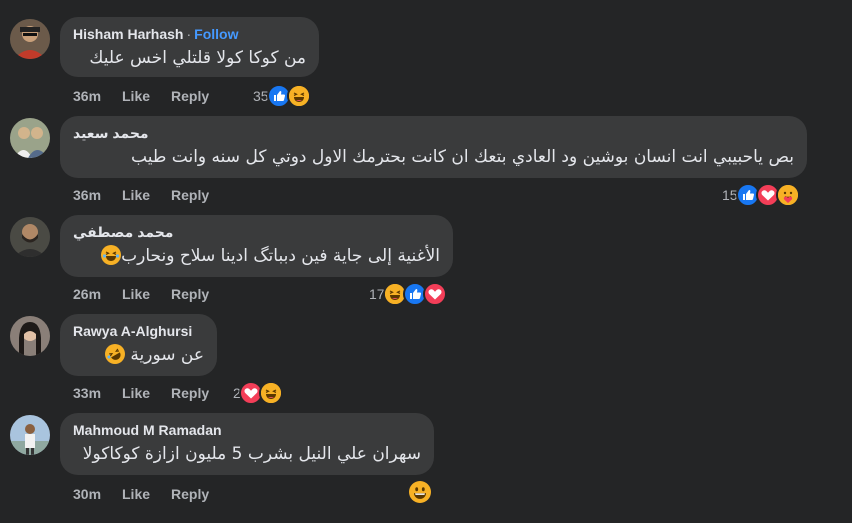  I want to click on author-row: Hisham Harhash · Follow, so click(189, 34).